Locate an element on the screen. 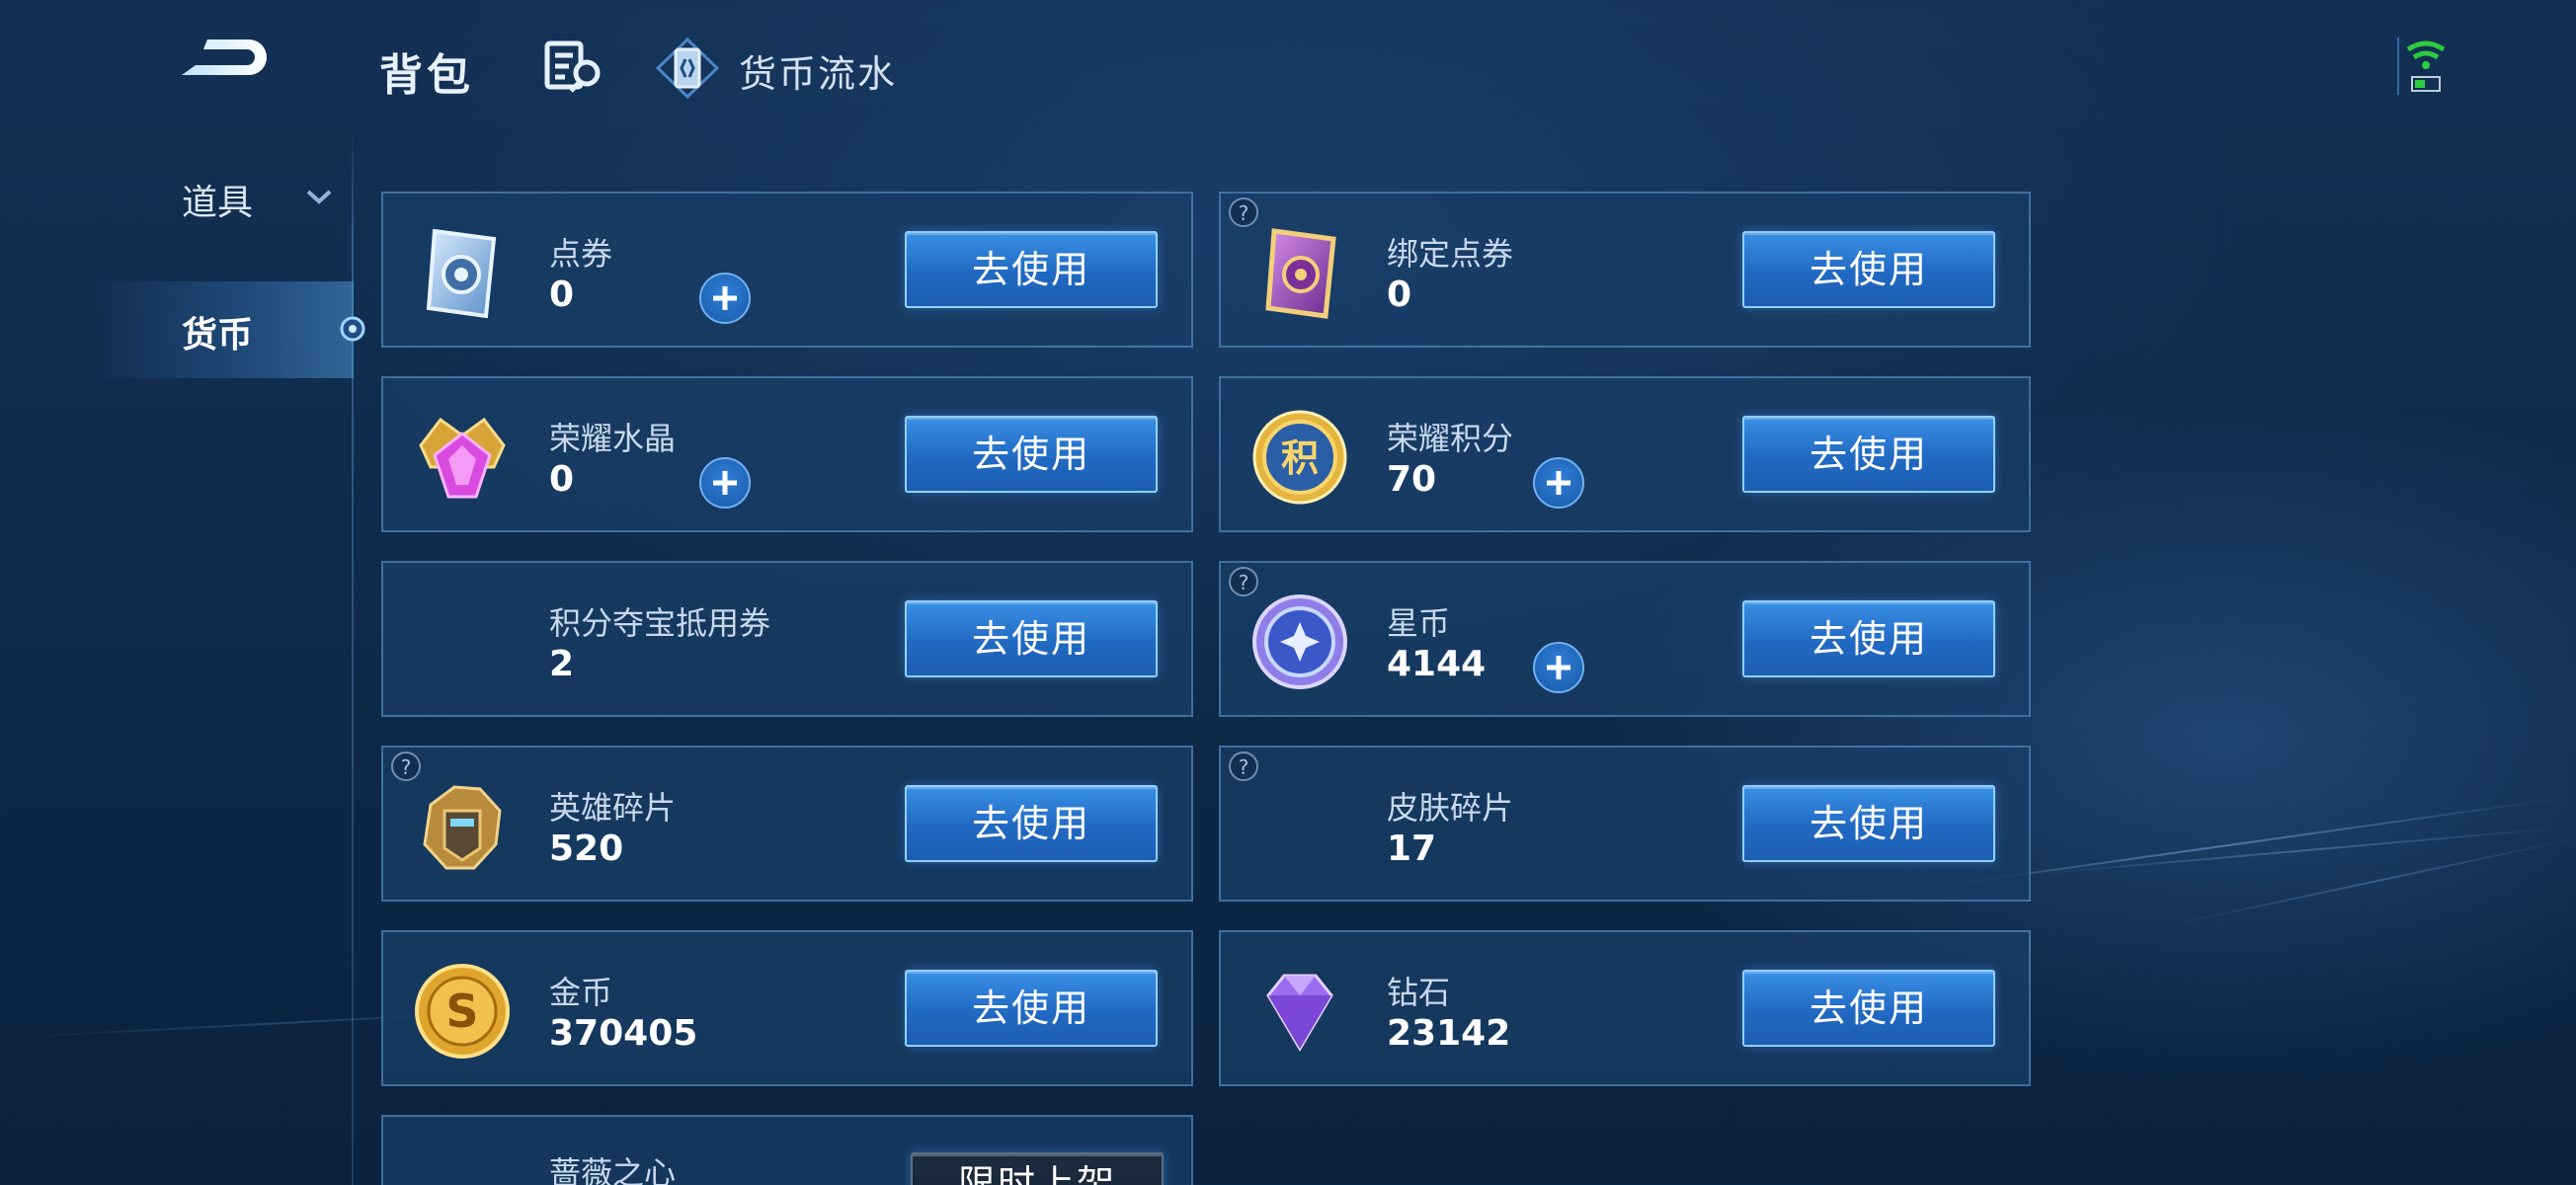 Image resolution: width=2576 pixels, height=1185 pixels. star-coin-icon is located at coordinates (1299, 642).